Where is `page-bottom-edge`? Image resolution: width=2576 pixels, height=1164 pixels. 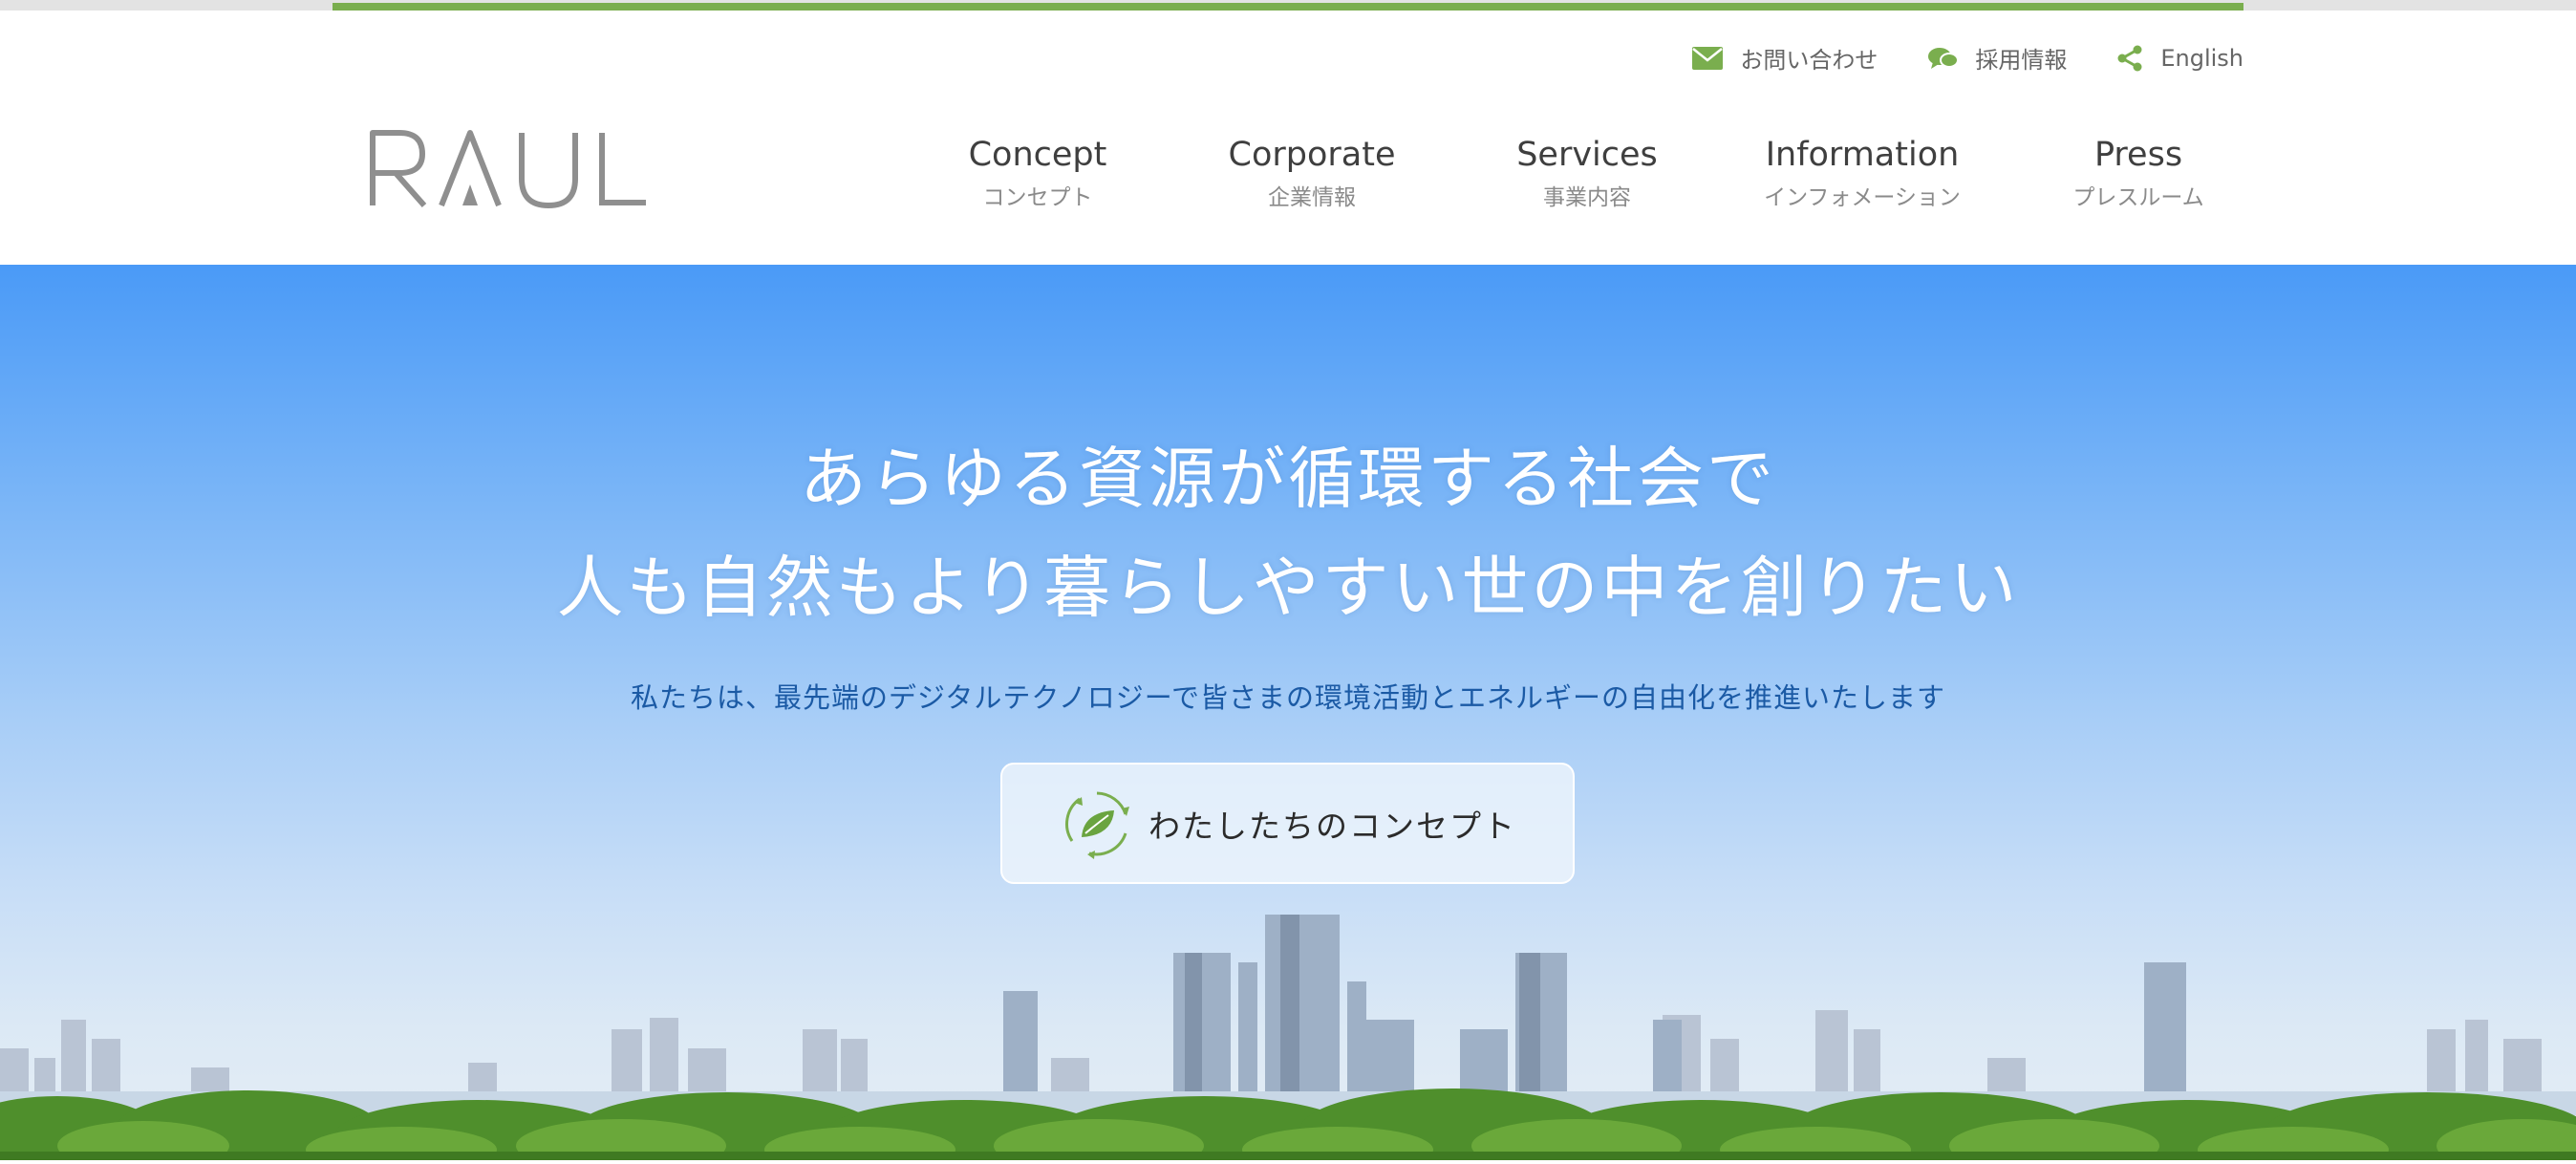 page-bottom-edge is located at coordinates (1288, 1162).